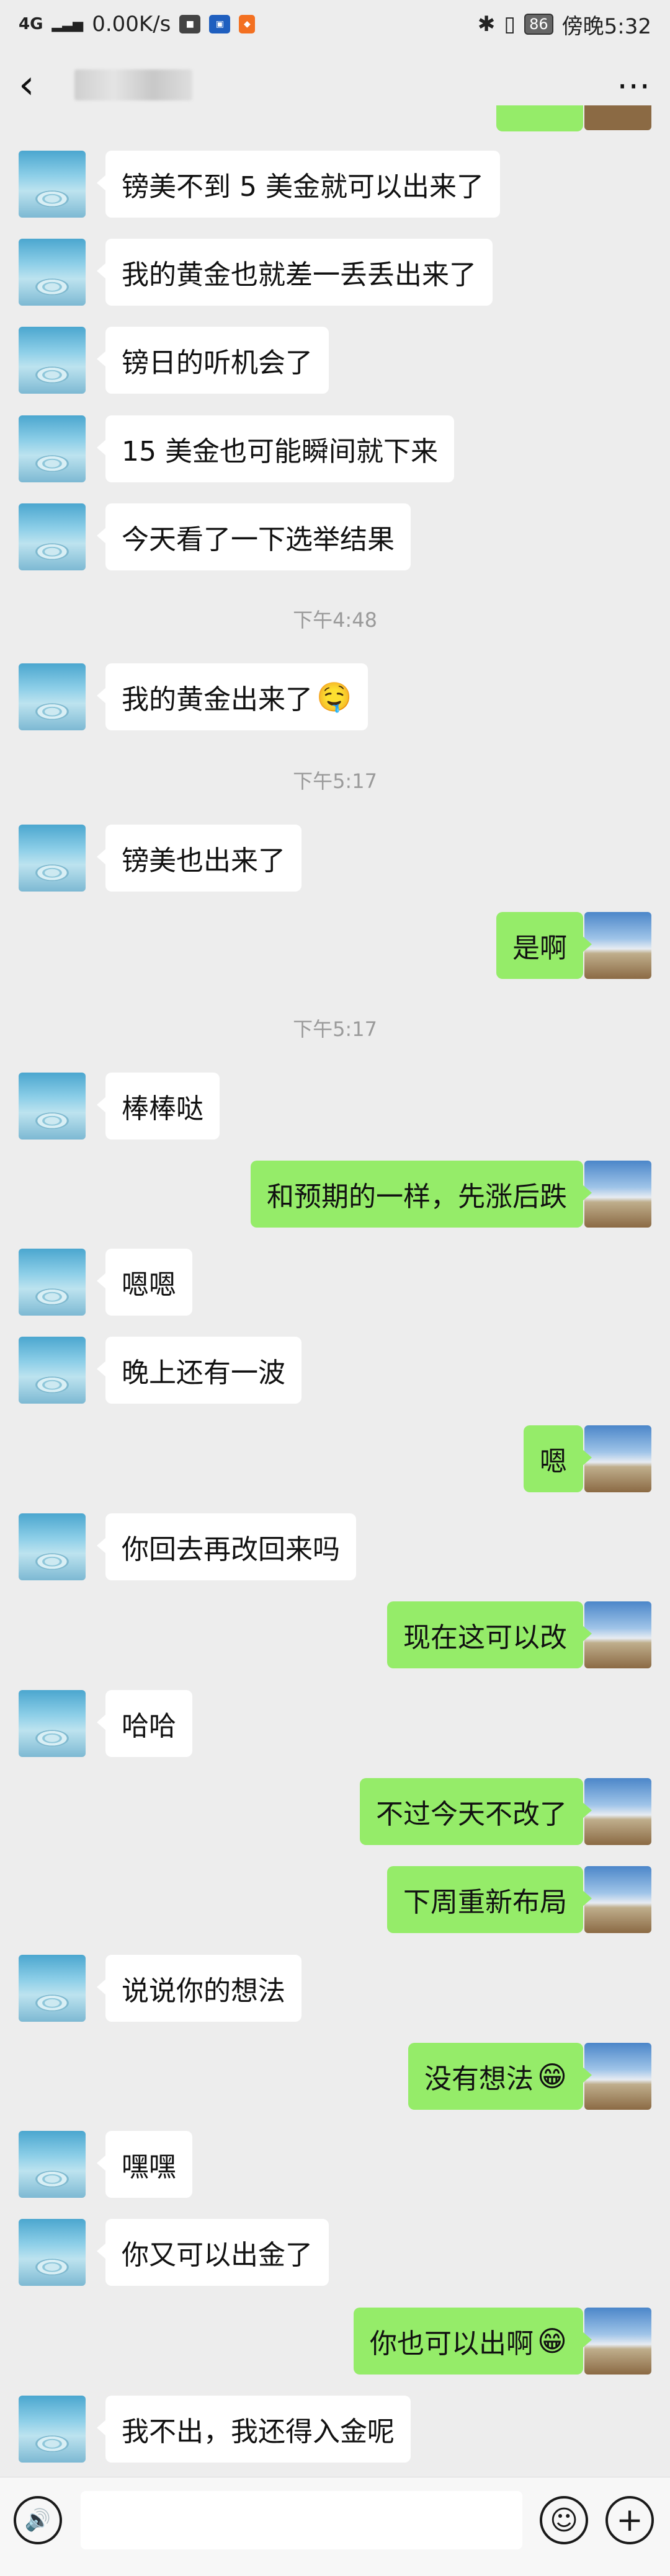 This screenshot has height=2576, width=670. I want to click on message-bubble: 你又可以出金了, so click(213, 2252).